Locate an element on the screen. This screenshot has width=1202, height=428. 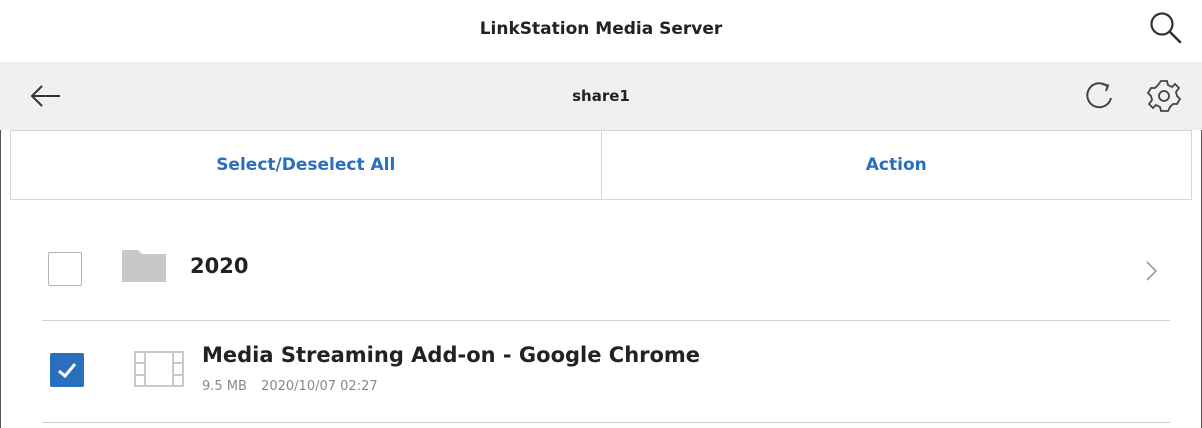
app-title: LinkStation Media Server is located at coordinates (601, 29).